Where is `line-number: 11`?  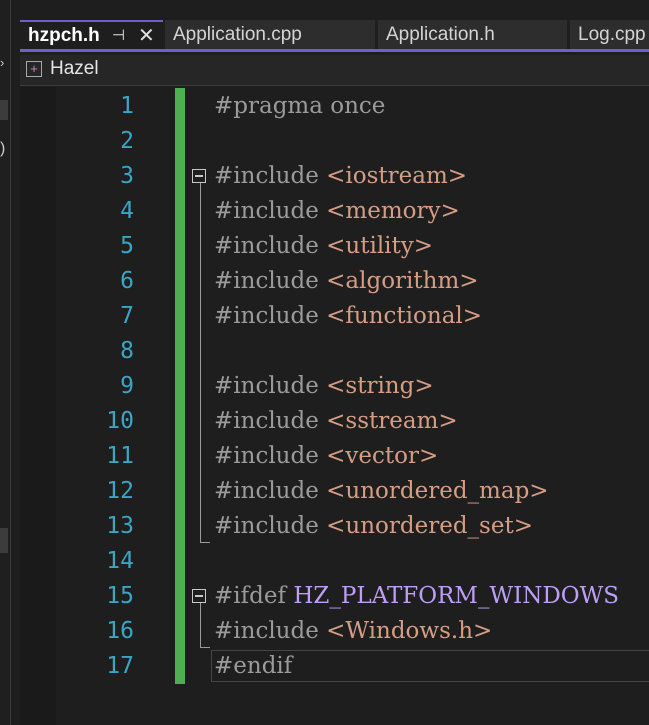
line-number: 11 is located at coordinates (120, 456).